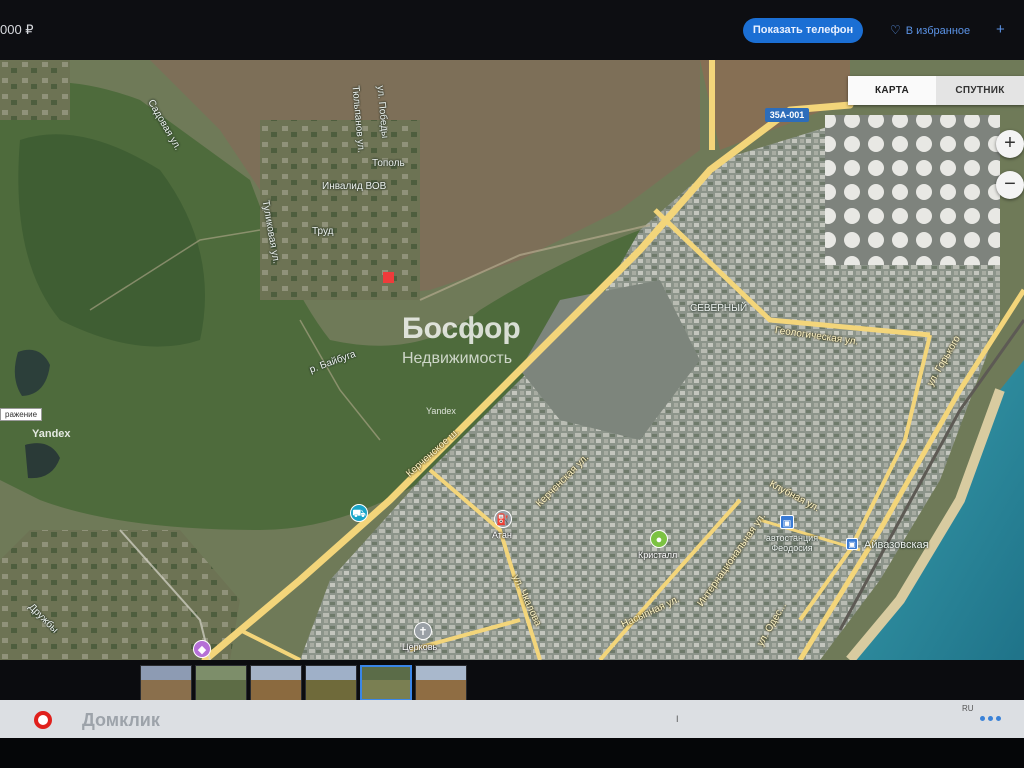  I want to click on bus-station-poi-icon: ▣, so click(787, 522).